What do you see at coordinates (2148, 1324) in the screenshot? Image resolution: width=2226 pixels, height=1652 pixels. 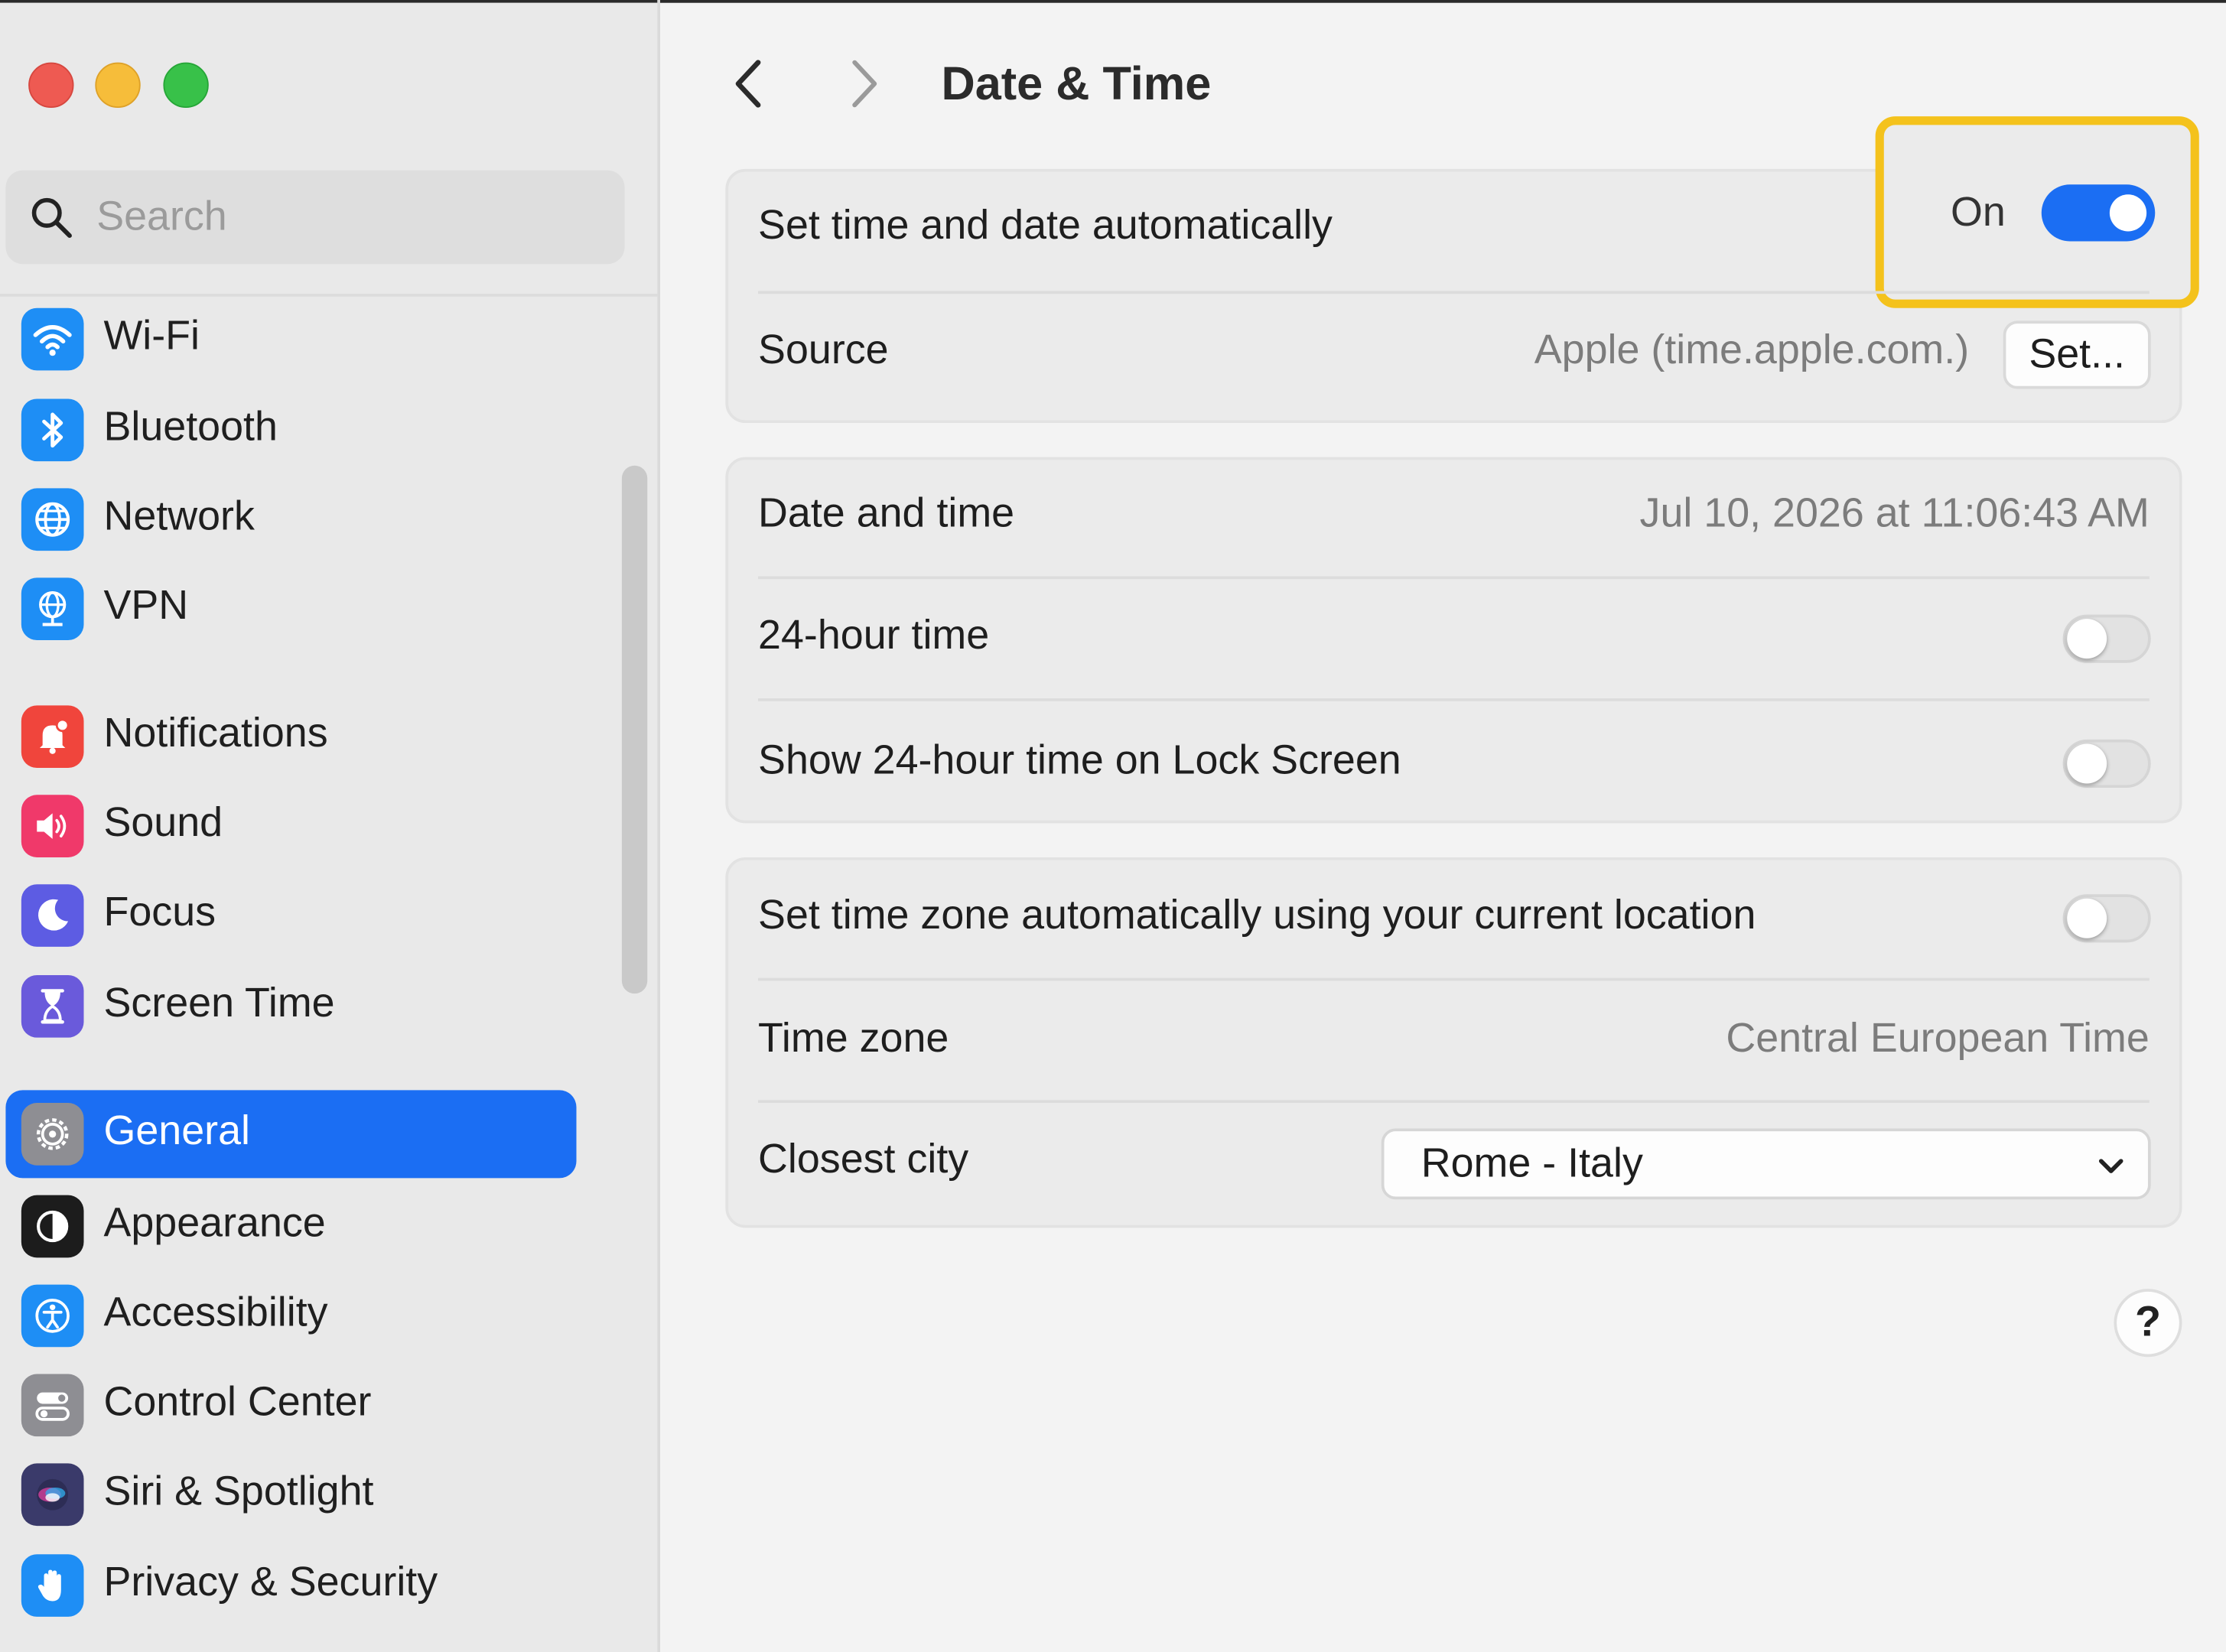 I see `help-button: ?` at bounding box center [2148, 1324].